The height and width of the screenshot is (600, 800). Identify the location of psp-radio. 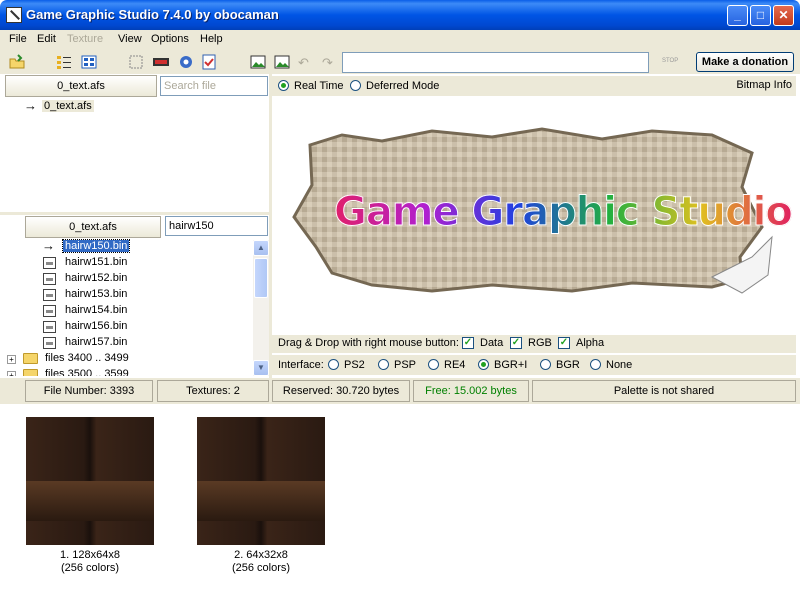
(383, 364).